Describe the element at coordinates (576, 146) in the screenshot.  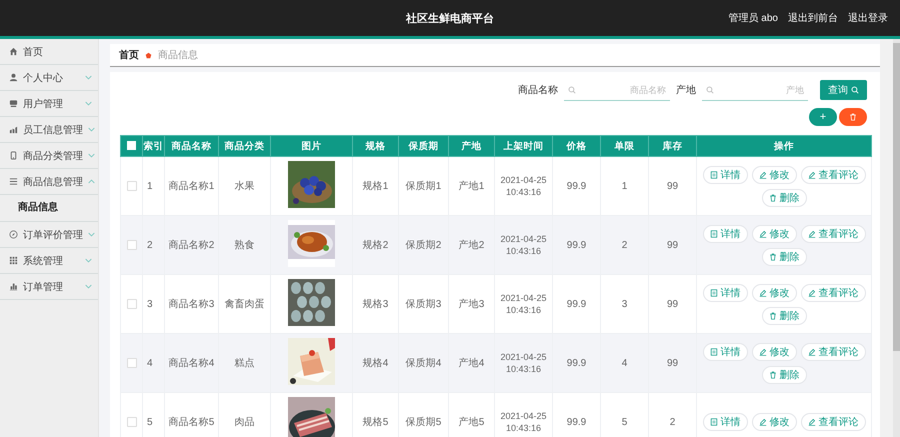
I see `column-header: 价格` at that location.